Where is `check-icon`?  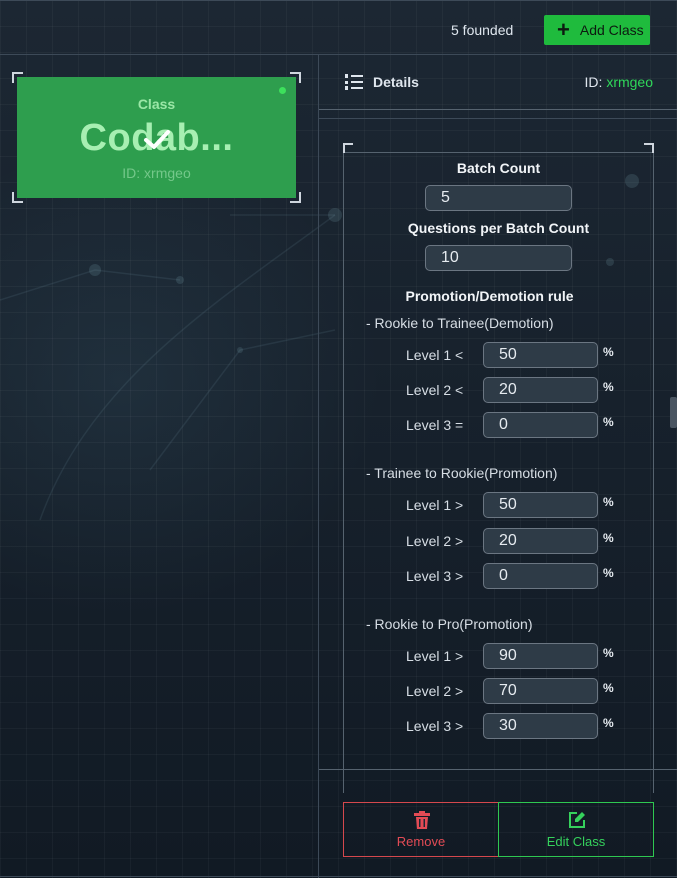
check-icon is located at coordinates (157, 139).